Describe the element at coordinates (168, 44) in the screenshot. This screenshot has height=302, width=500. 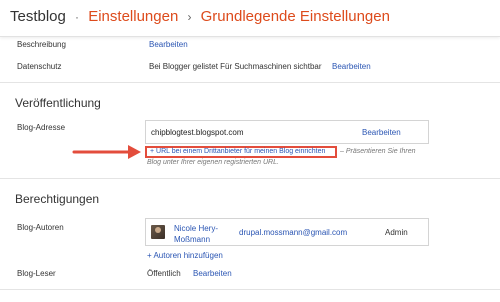
I see `description-edit-link: Bearbeiten` at that location.